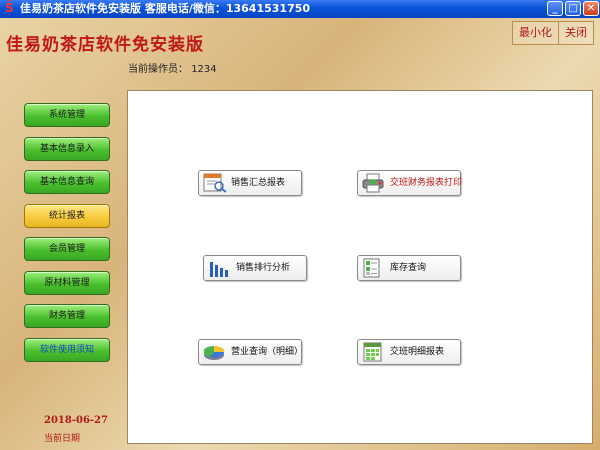 The width and height of the screenshot is (600, 450). I want to click on business-query-detail-label: 营业查询（明细）, so click(267, 352).